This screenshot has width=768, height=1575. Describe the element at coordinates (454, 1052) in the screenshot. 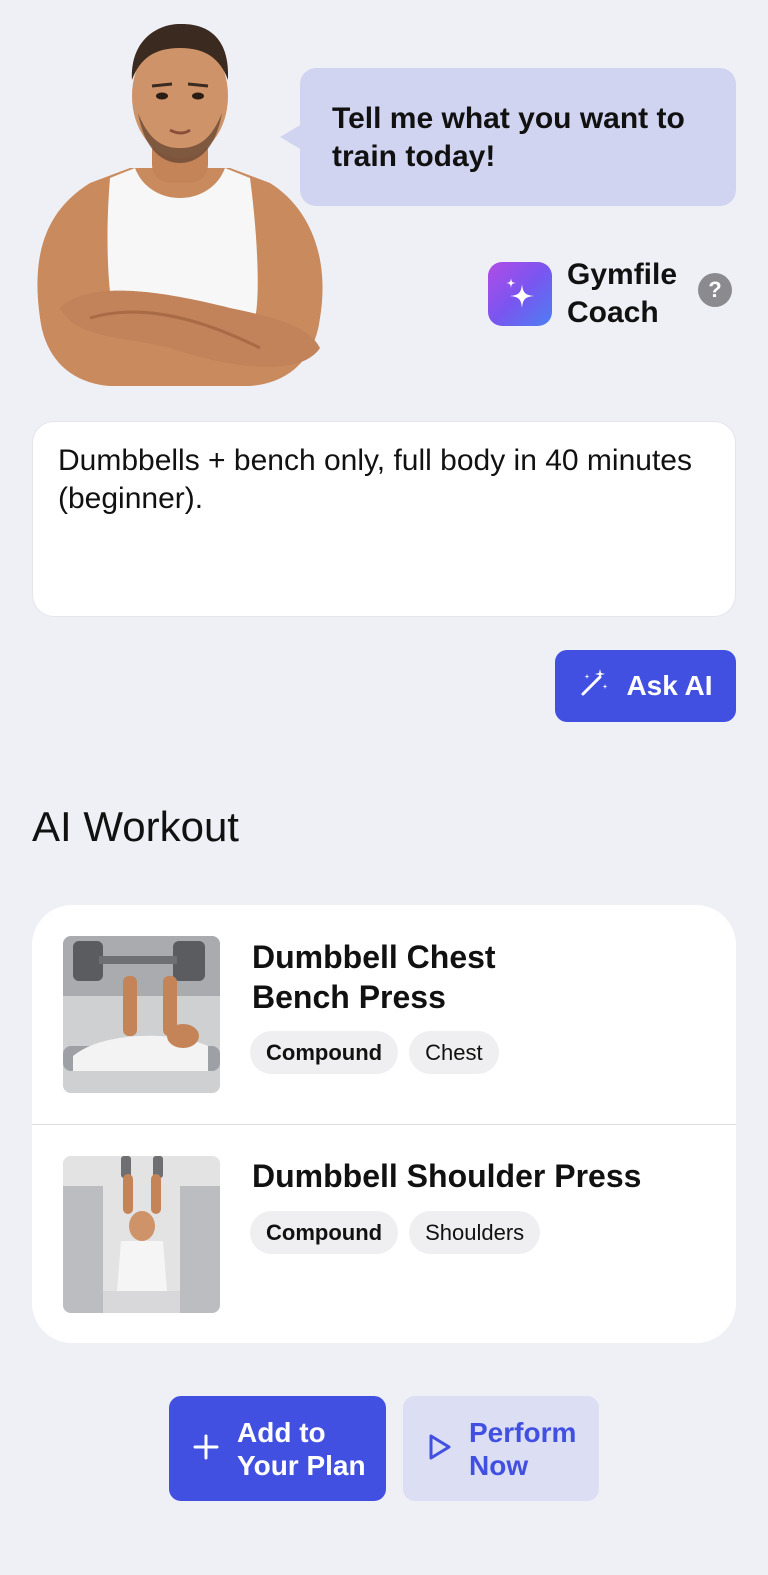

I see `tag-muscle: Chest` at that location.